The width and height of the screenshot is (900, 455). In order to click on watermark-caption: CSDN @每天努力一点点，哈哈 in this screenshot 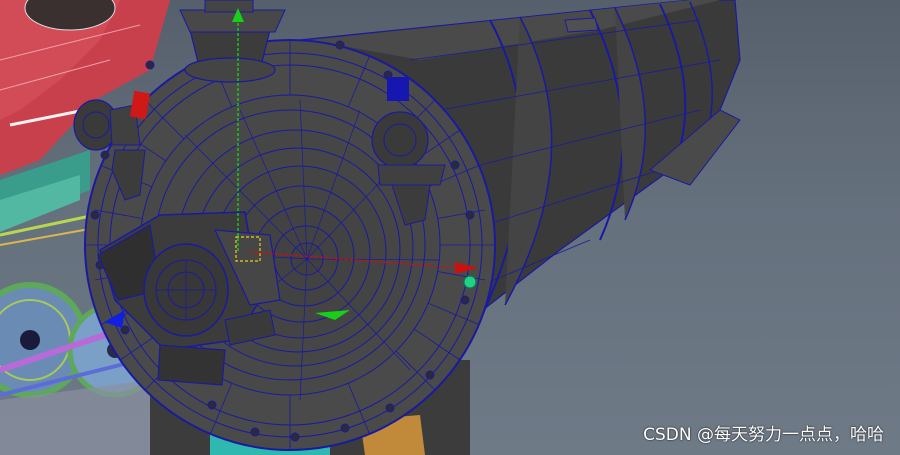, I will do `click(763, 435)`.